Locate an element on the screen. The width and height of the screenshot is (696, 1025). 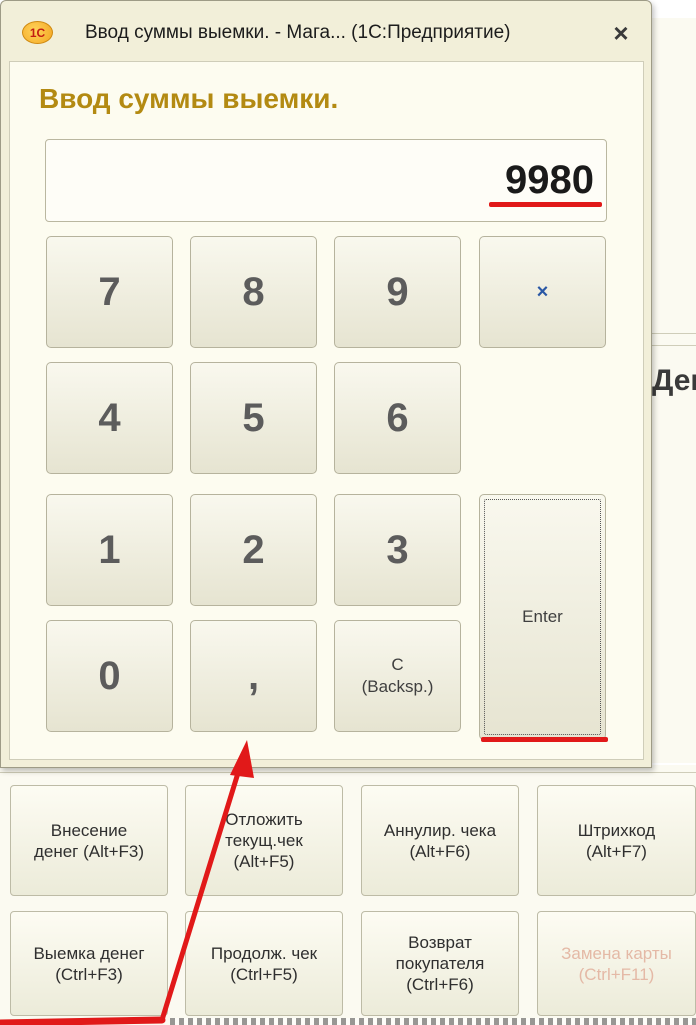
status-strip is located at coordinates (433, 1021).